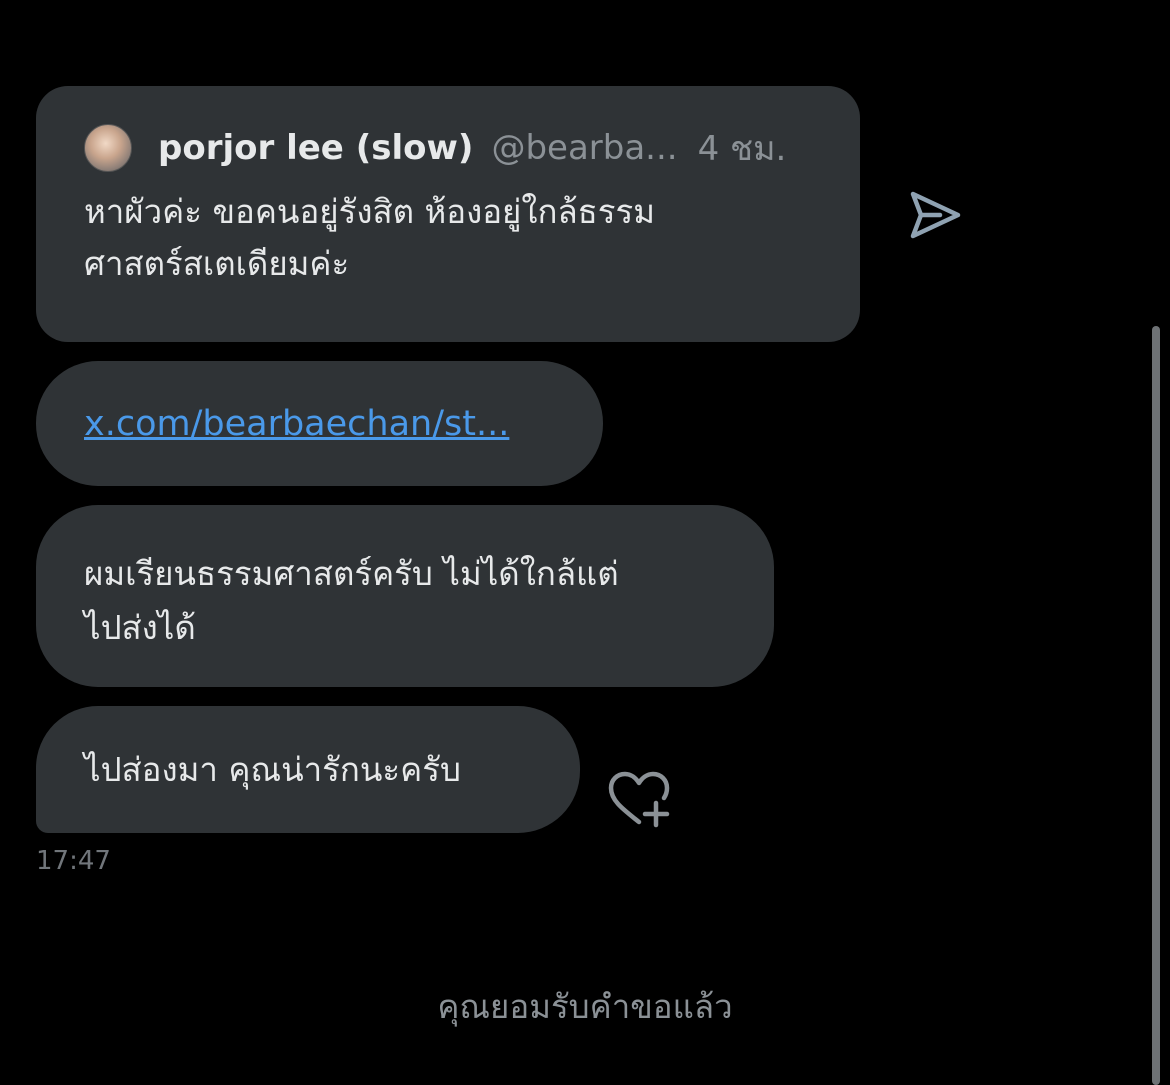  What do you see at coordinates (73, 861) in the screenshot?
I see `message-timestamp: 17:47` at bounding box center [73, 861].